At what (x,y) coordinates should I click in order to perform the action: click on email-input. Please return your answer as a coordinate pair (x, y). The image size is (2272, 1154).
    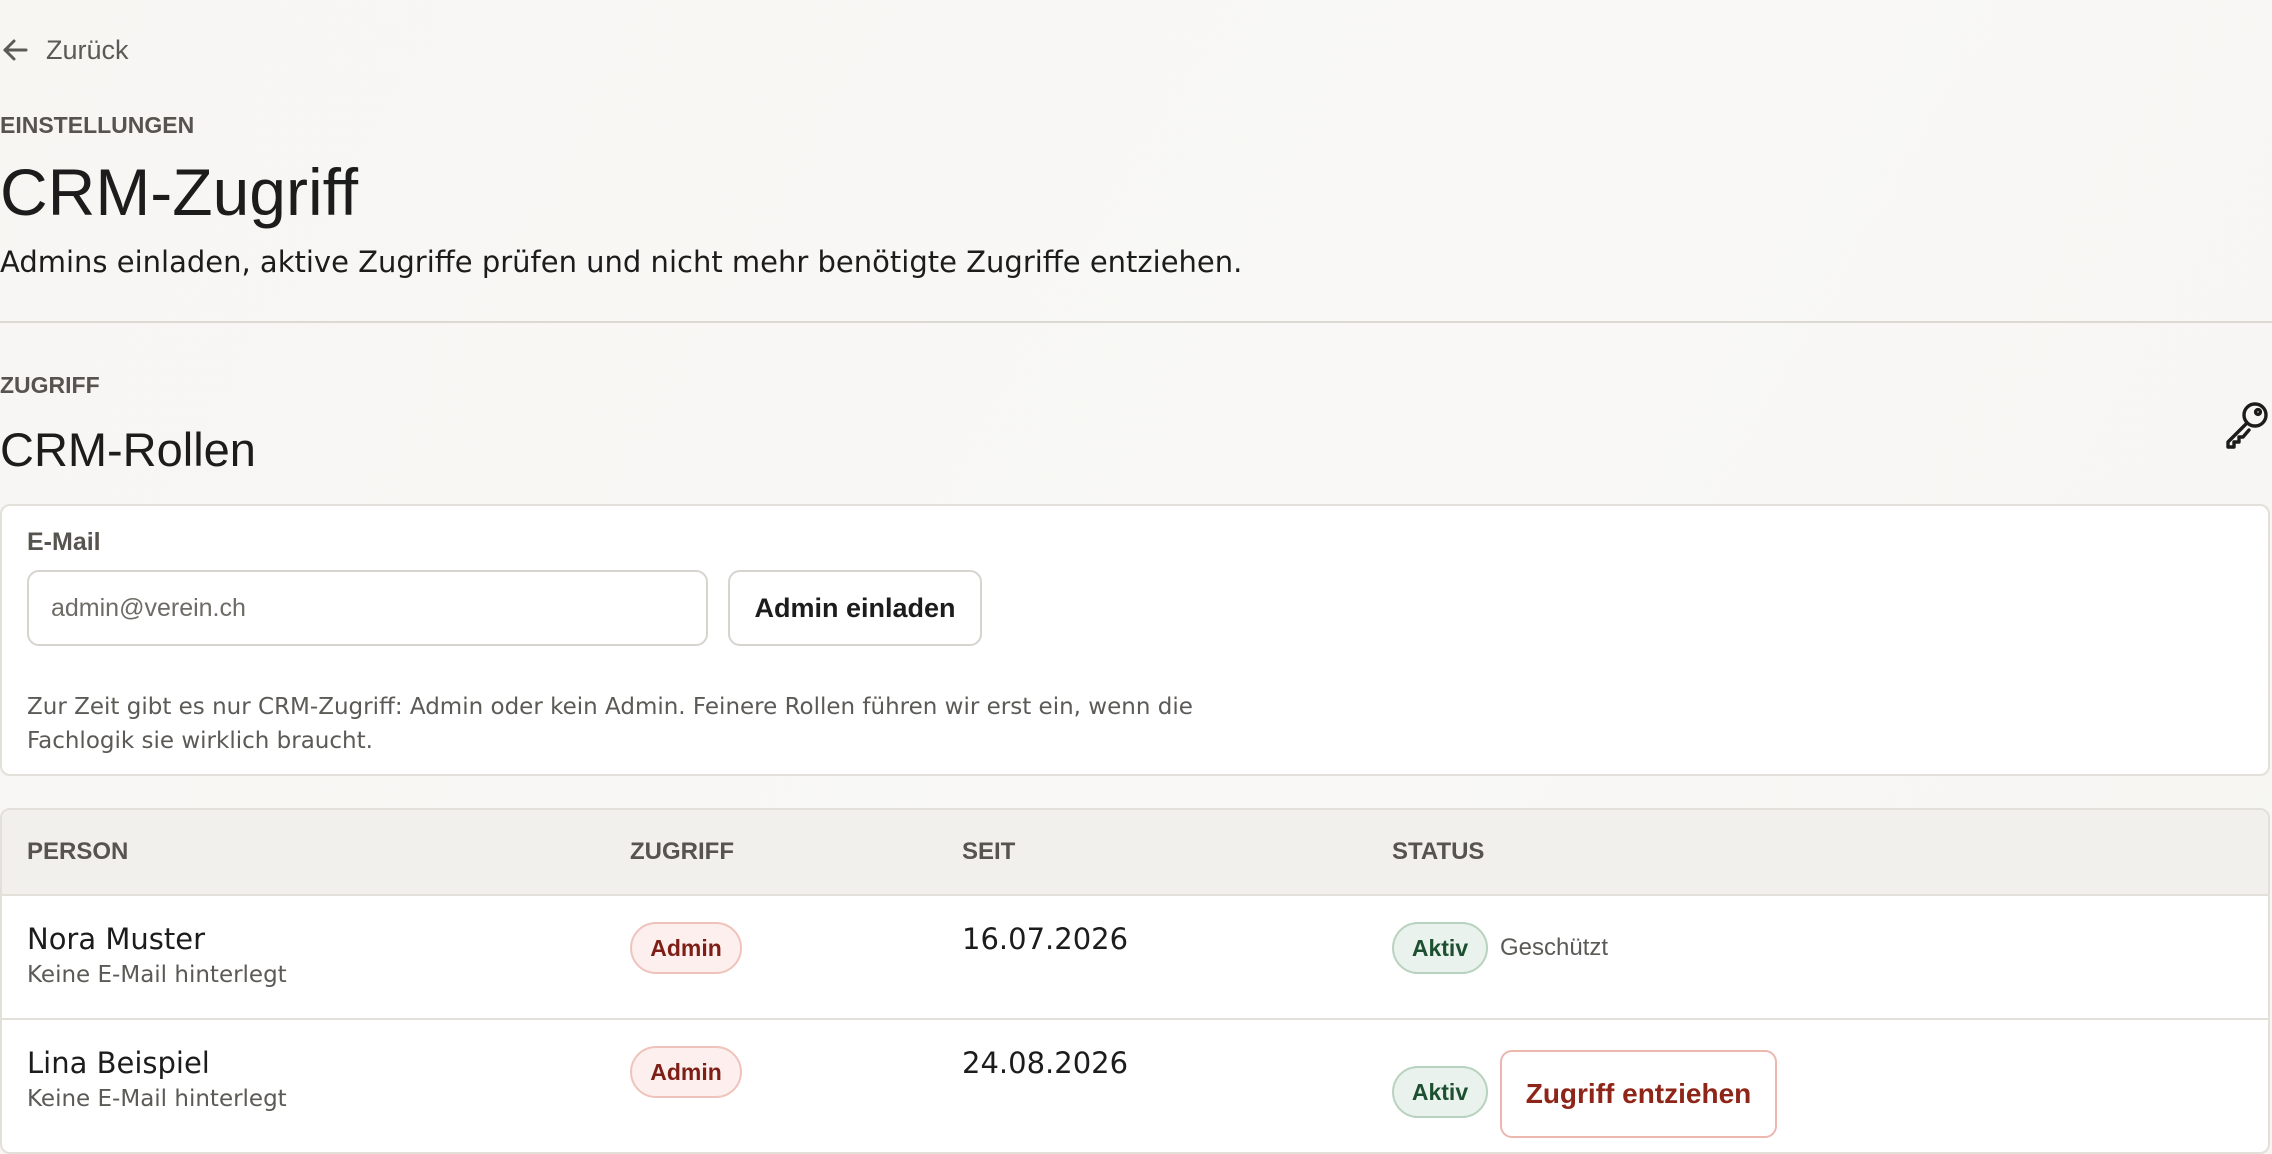
    Looking at the image, I should click on (367, 608).